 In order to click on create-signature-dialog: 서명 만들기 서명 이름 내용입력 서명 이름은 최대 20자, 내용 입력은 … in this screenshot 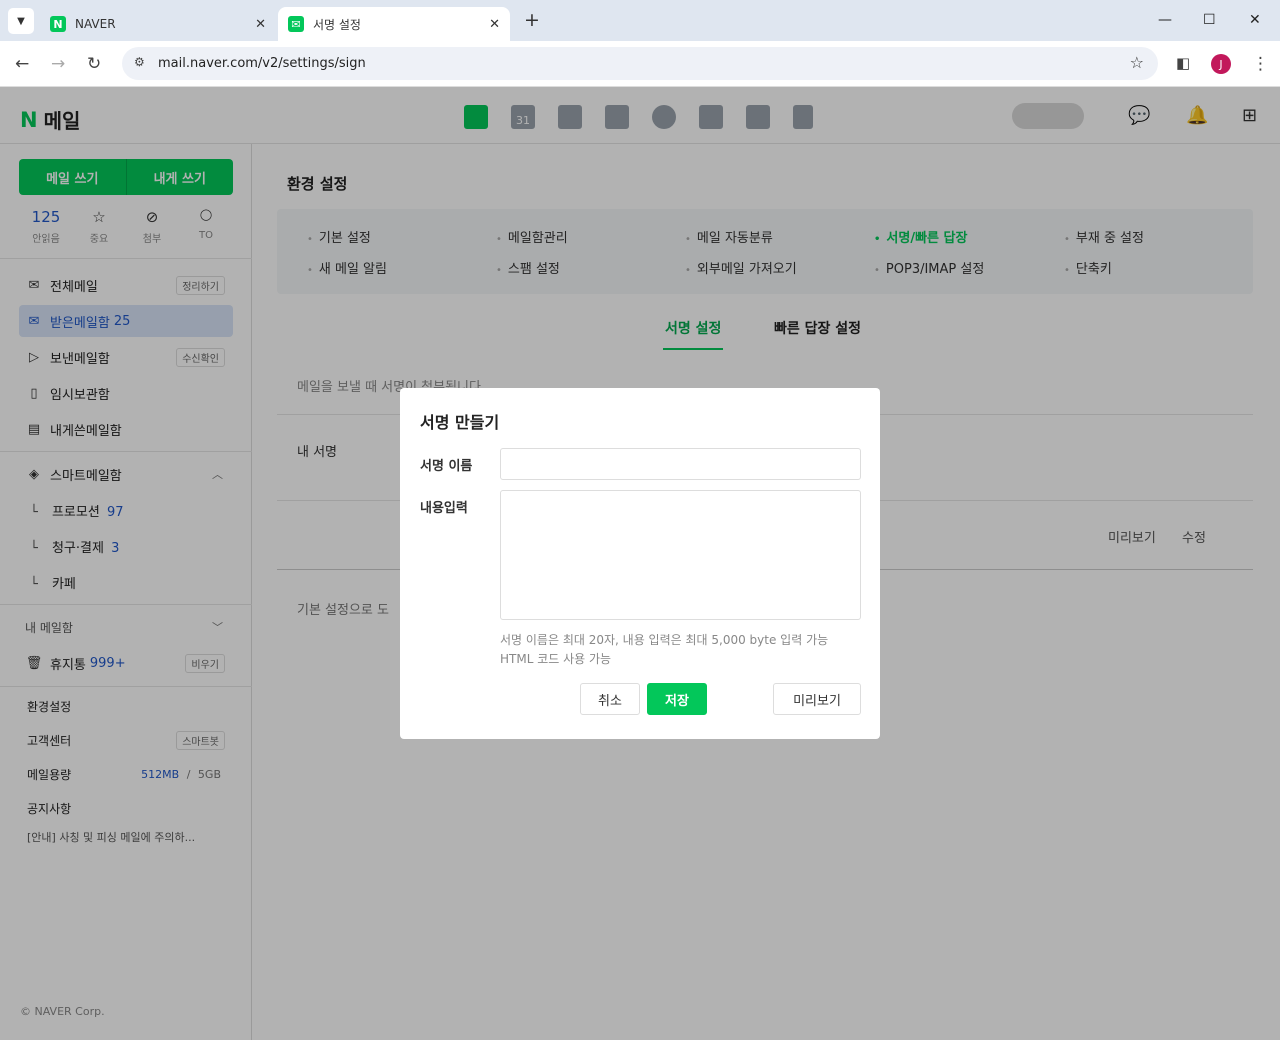, I will do `click(640, 563)`.